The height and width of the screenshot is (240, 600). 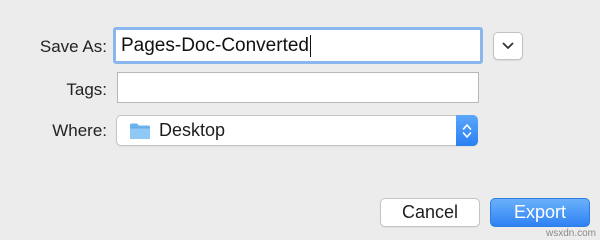 I want to click on expand-dialog-button, so click(x=508, y=46).